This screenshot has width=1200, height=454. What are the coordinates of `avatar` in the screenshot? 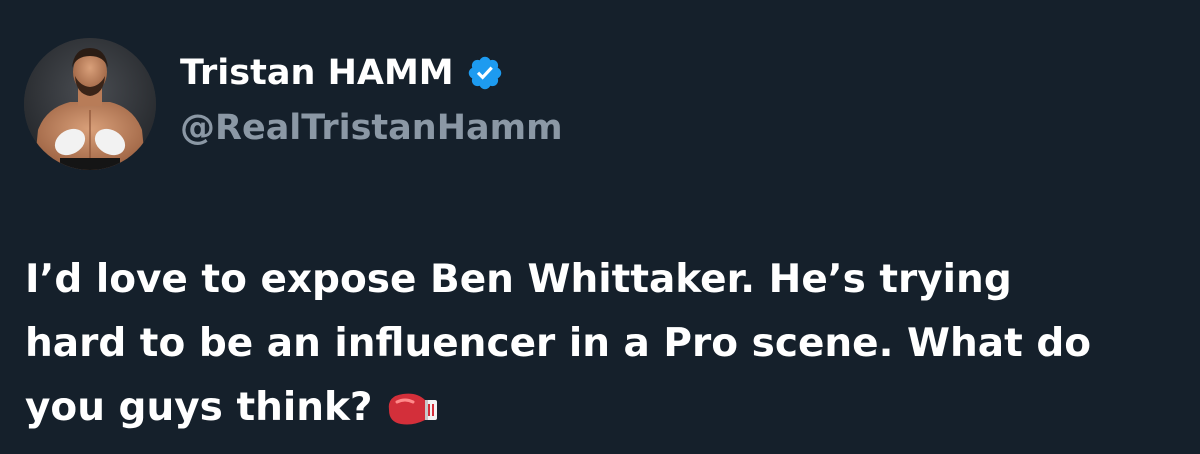 It's located at (90, 104).